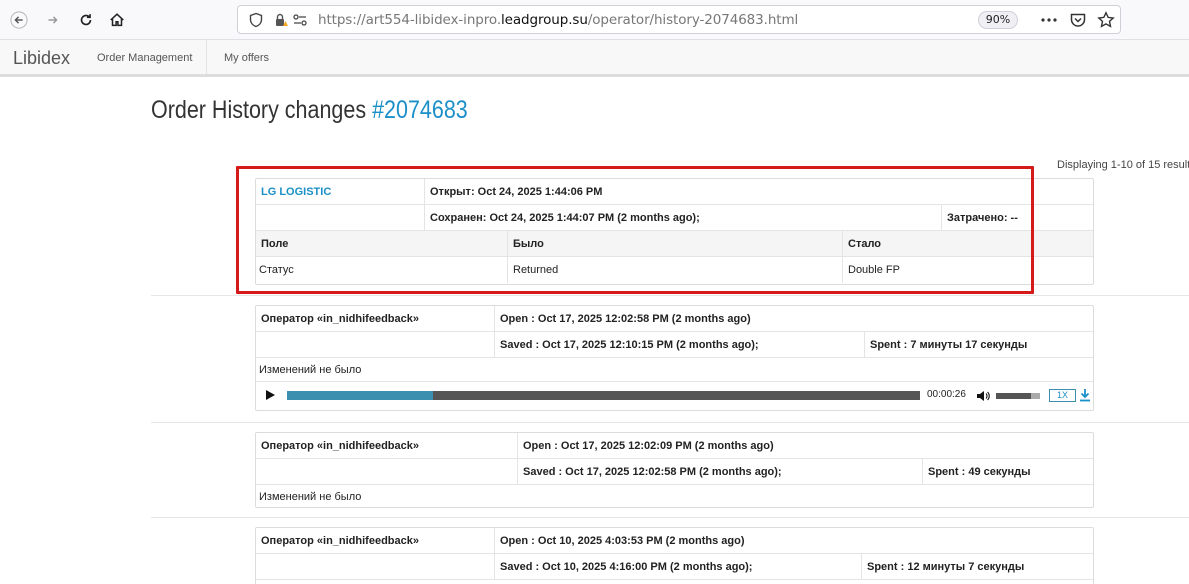  Describe the element at coordinates (41, 58) in the screenshot. I see `brand-logo: Libidex` at that location.